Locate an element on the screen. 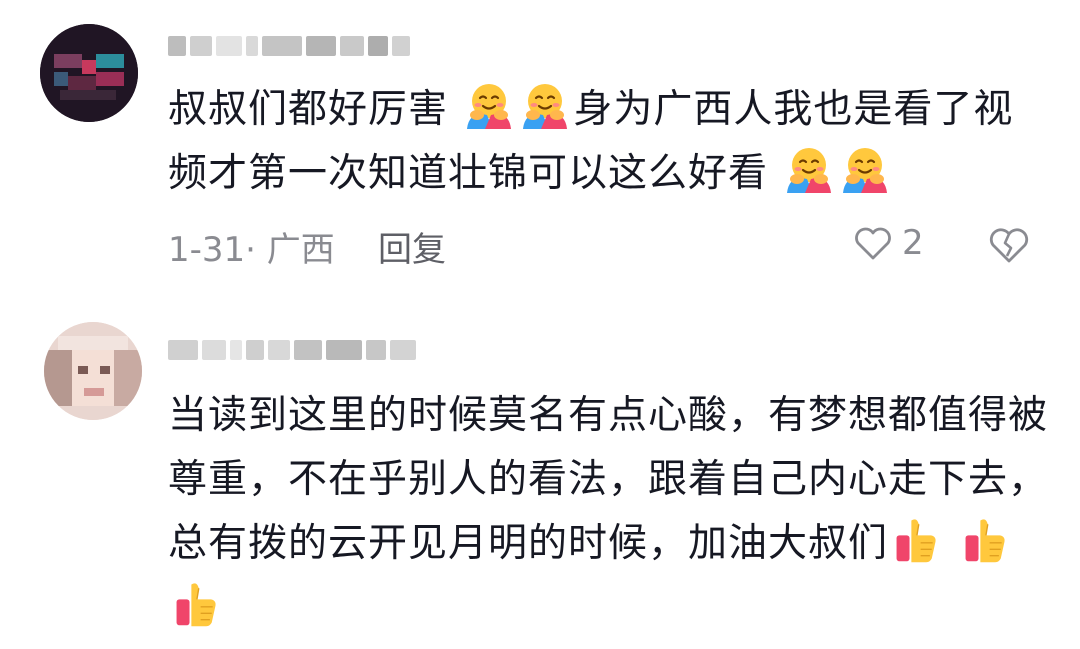 The width and height of the screenshot is (1080, 649). heart-icon is located at coordinates (873, 243).